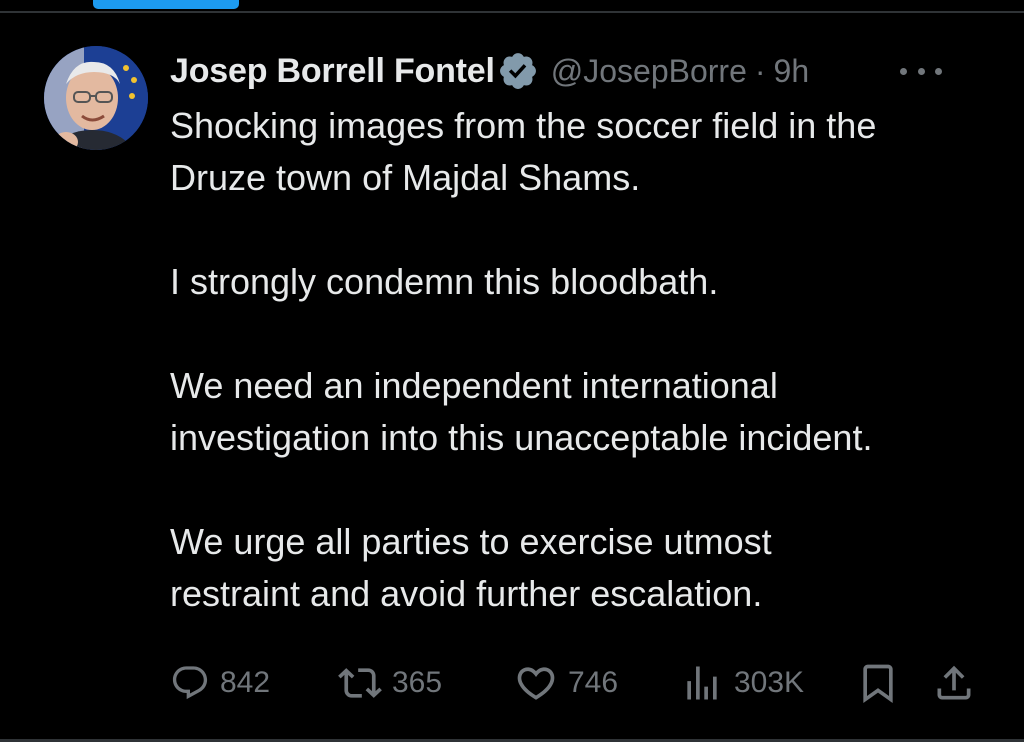 This screenshot has height=742, width=1024. Describe the element at coordinates (360, 683) in the screenshot. I see `retweet-icon` at that location.